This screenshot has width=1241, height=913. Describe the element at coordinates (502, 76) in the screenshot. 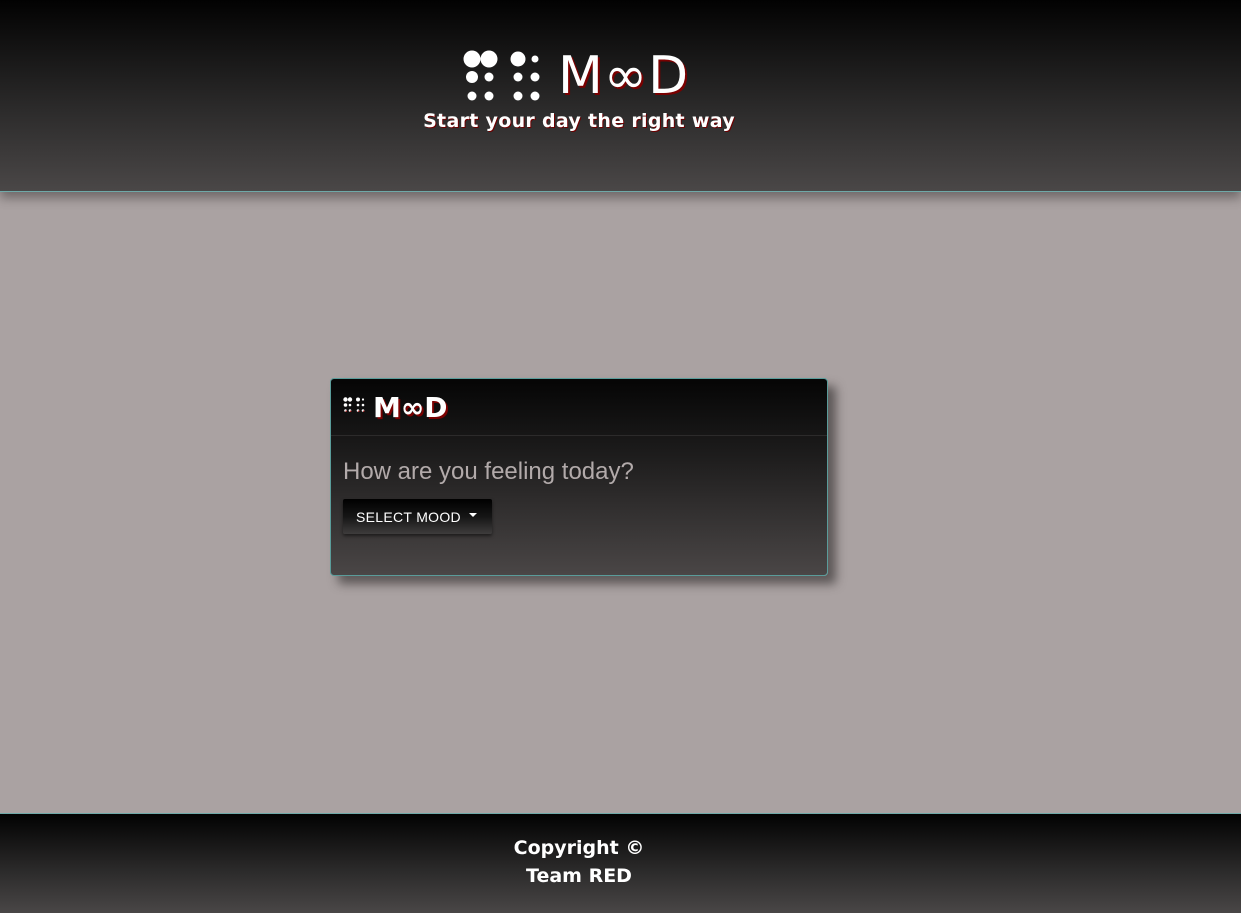

I see `braille-logo-icon` at that location.